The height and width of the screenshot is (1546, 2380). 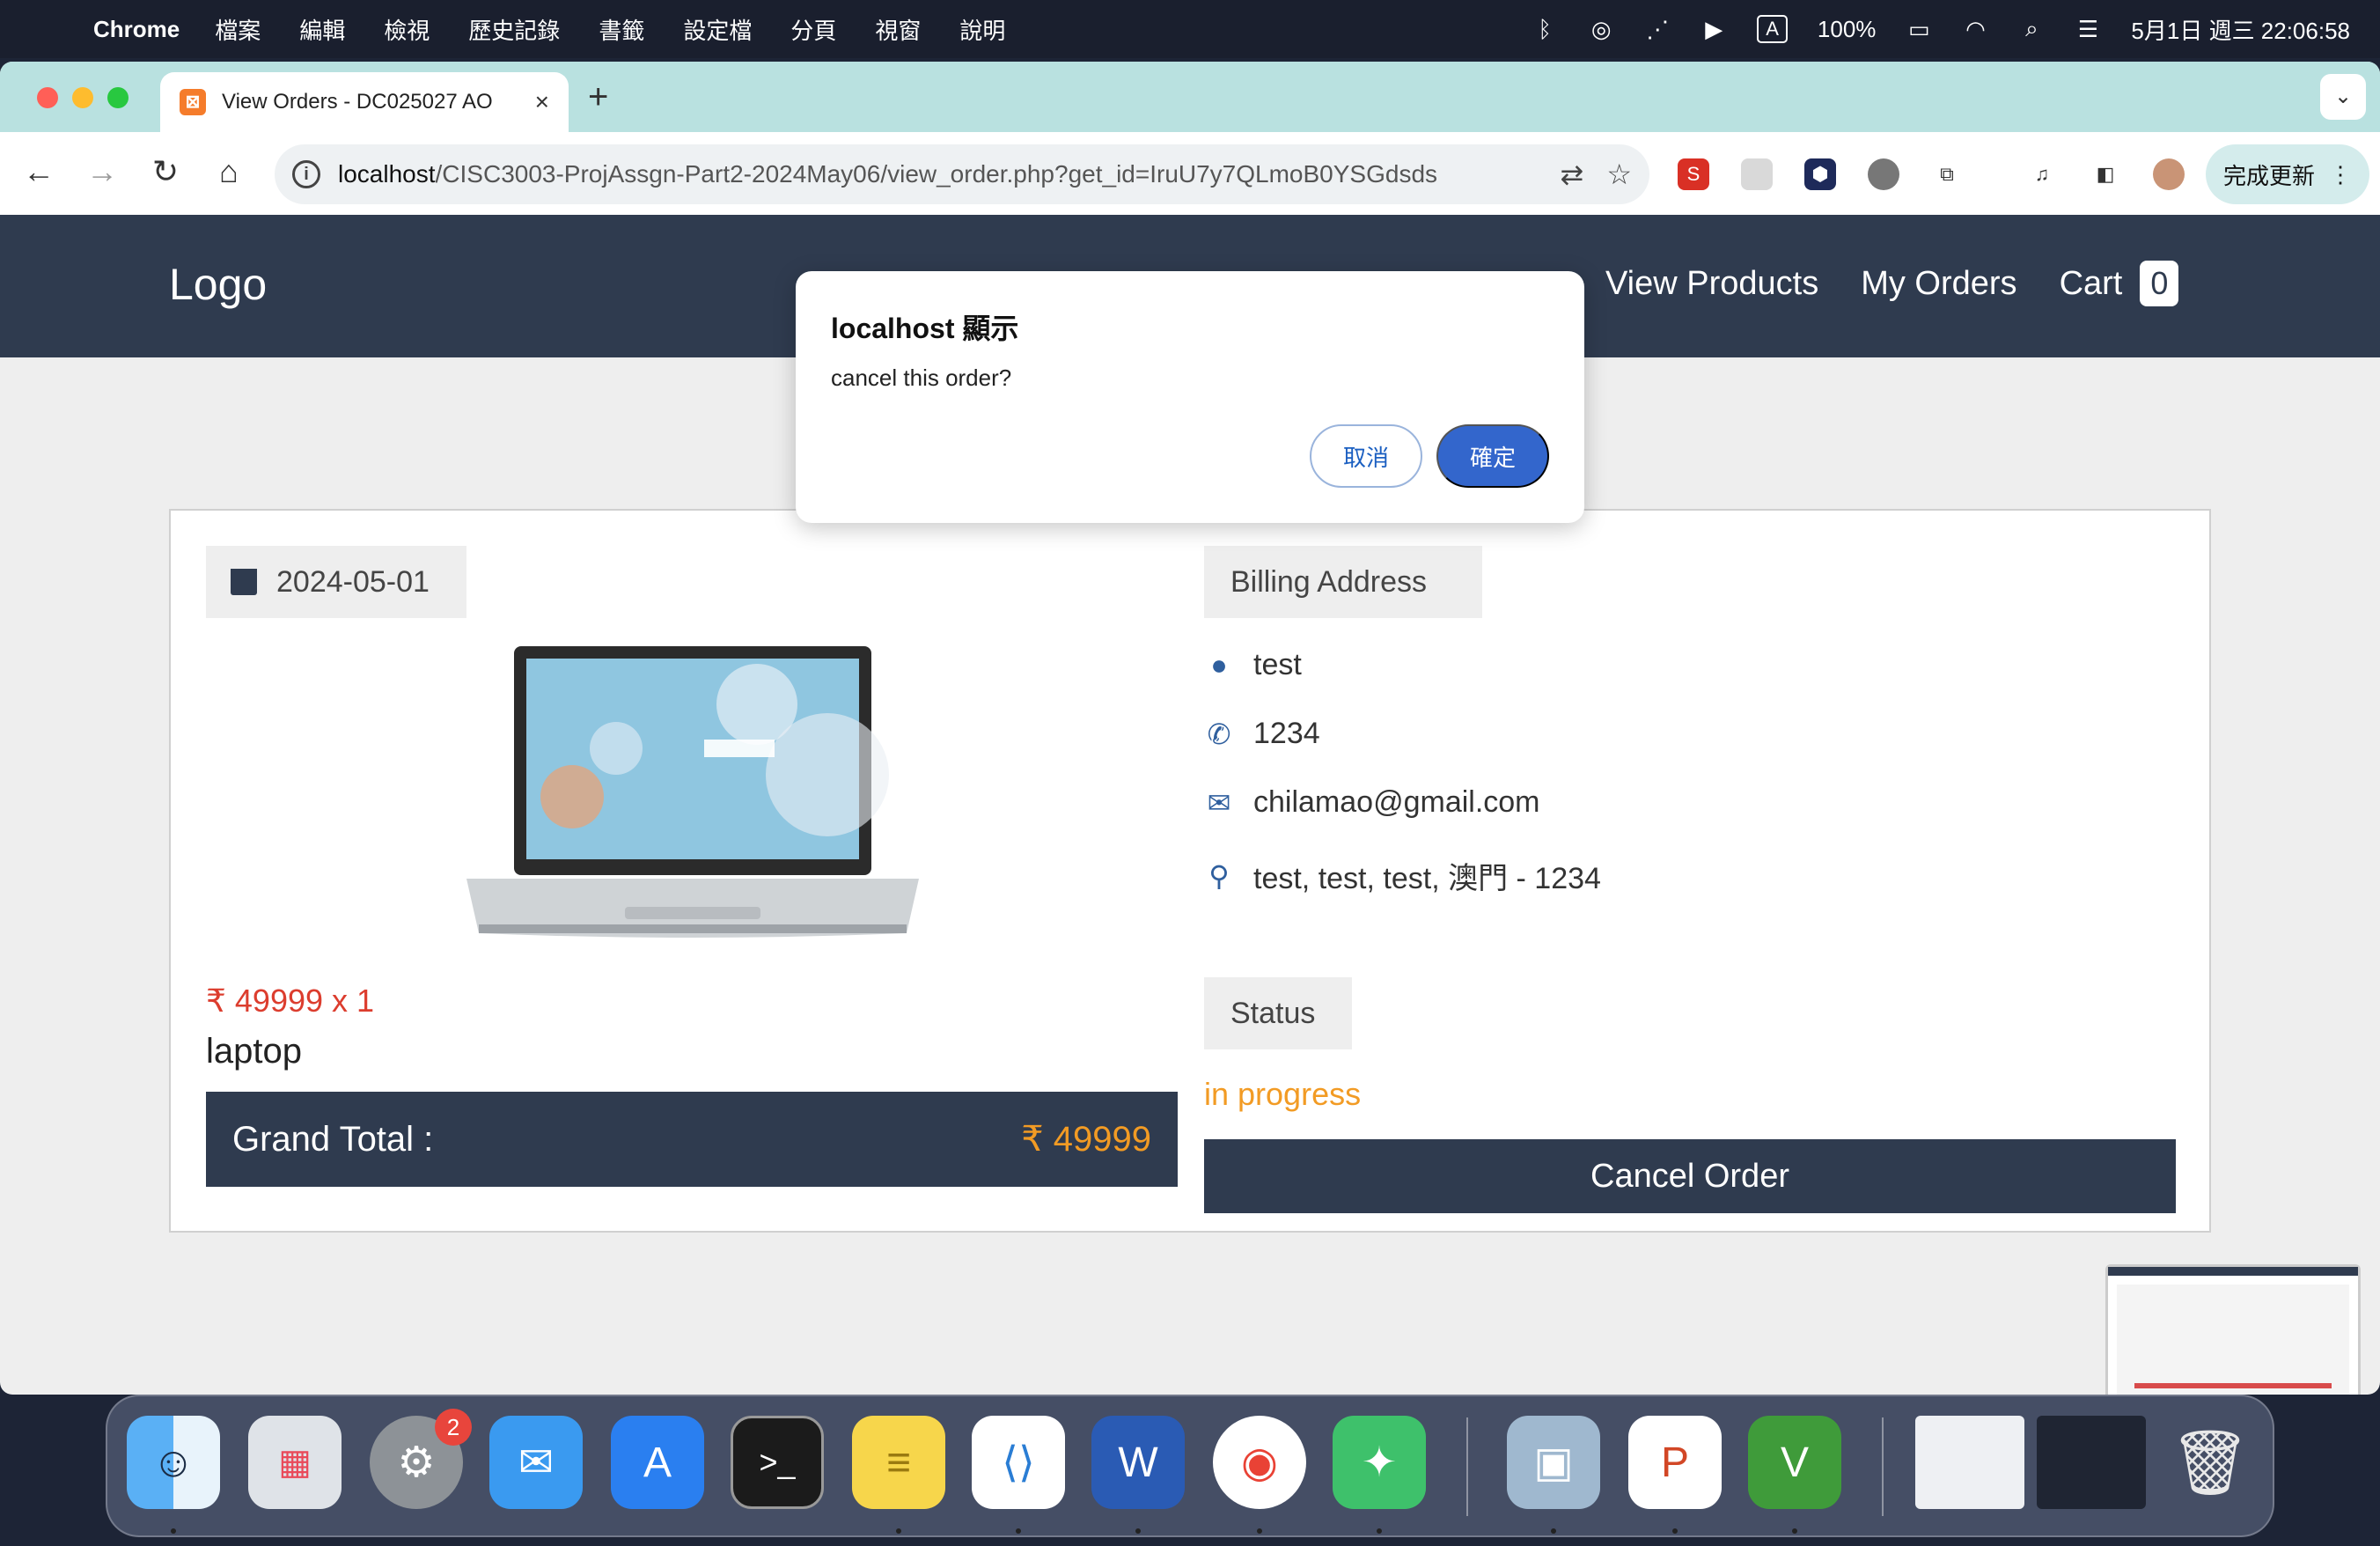 I want to click on finder-running-dot, so click(x=173, y=1531).